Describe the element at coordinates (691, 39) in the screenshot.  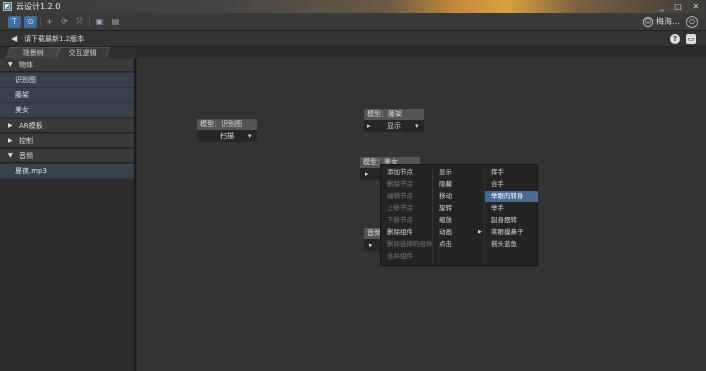
I see `chat-icon: ▭` at that location.